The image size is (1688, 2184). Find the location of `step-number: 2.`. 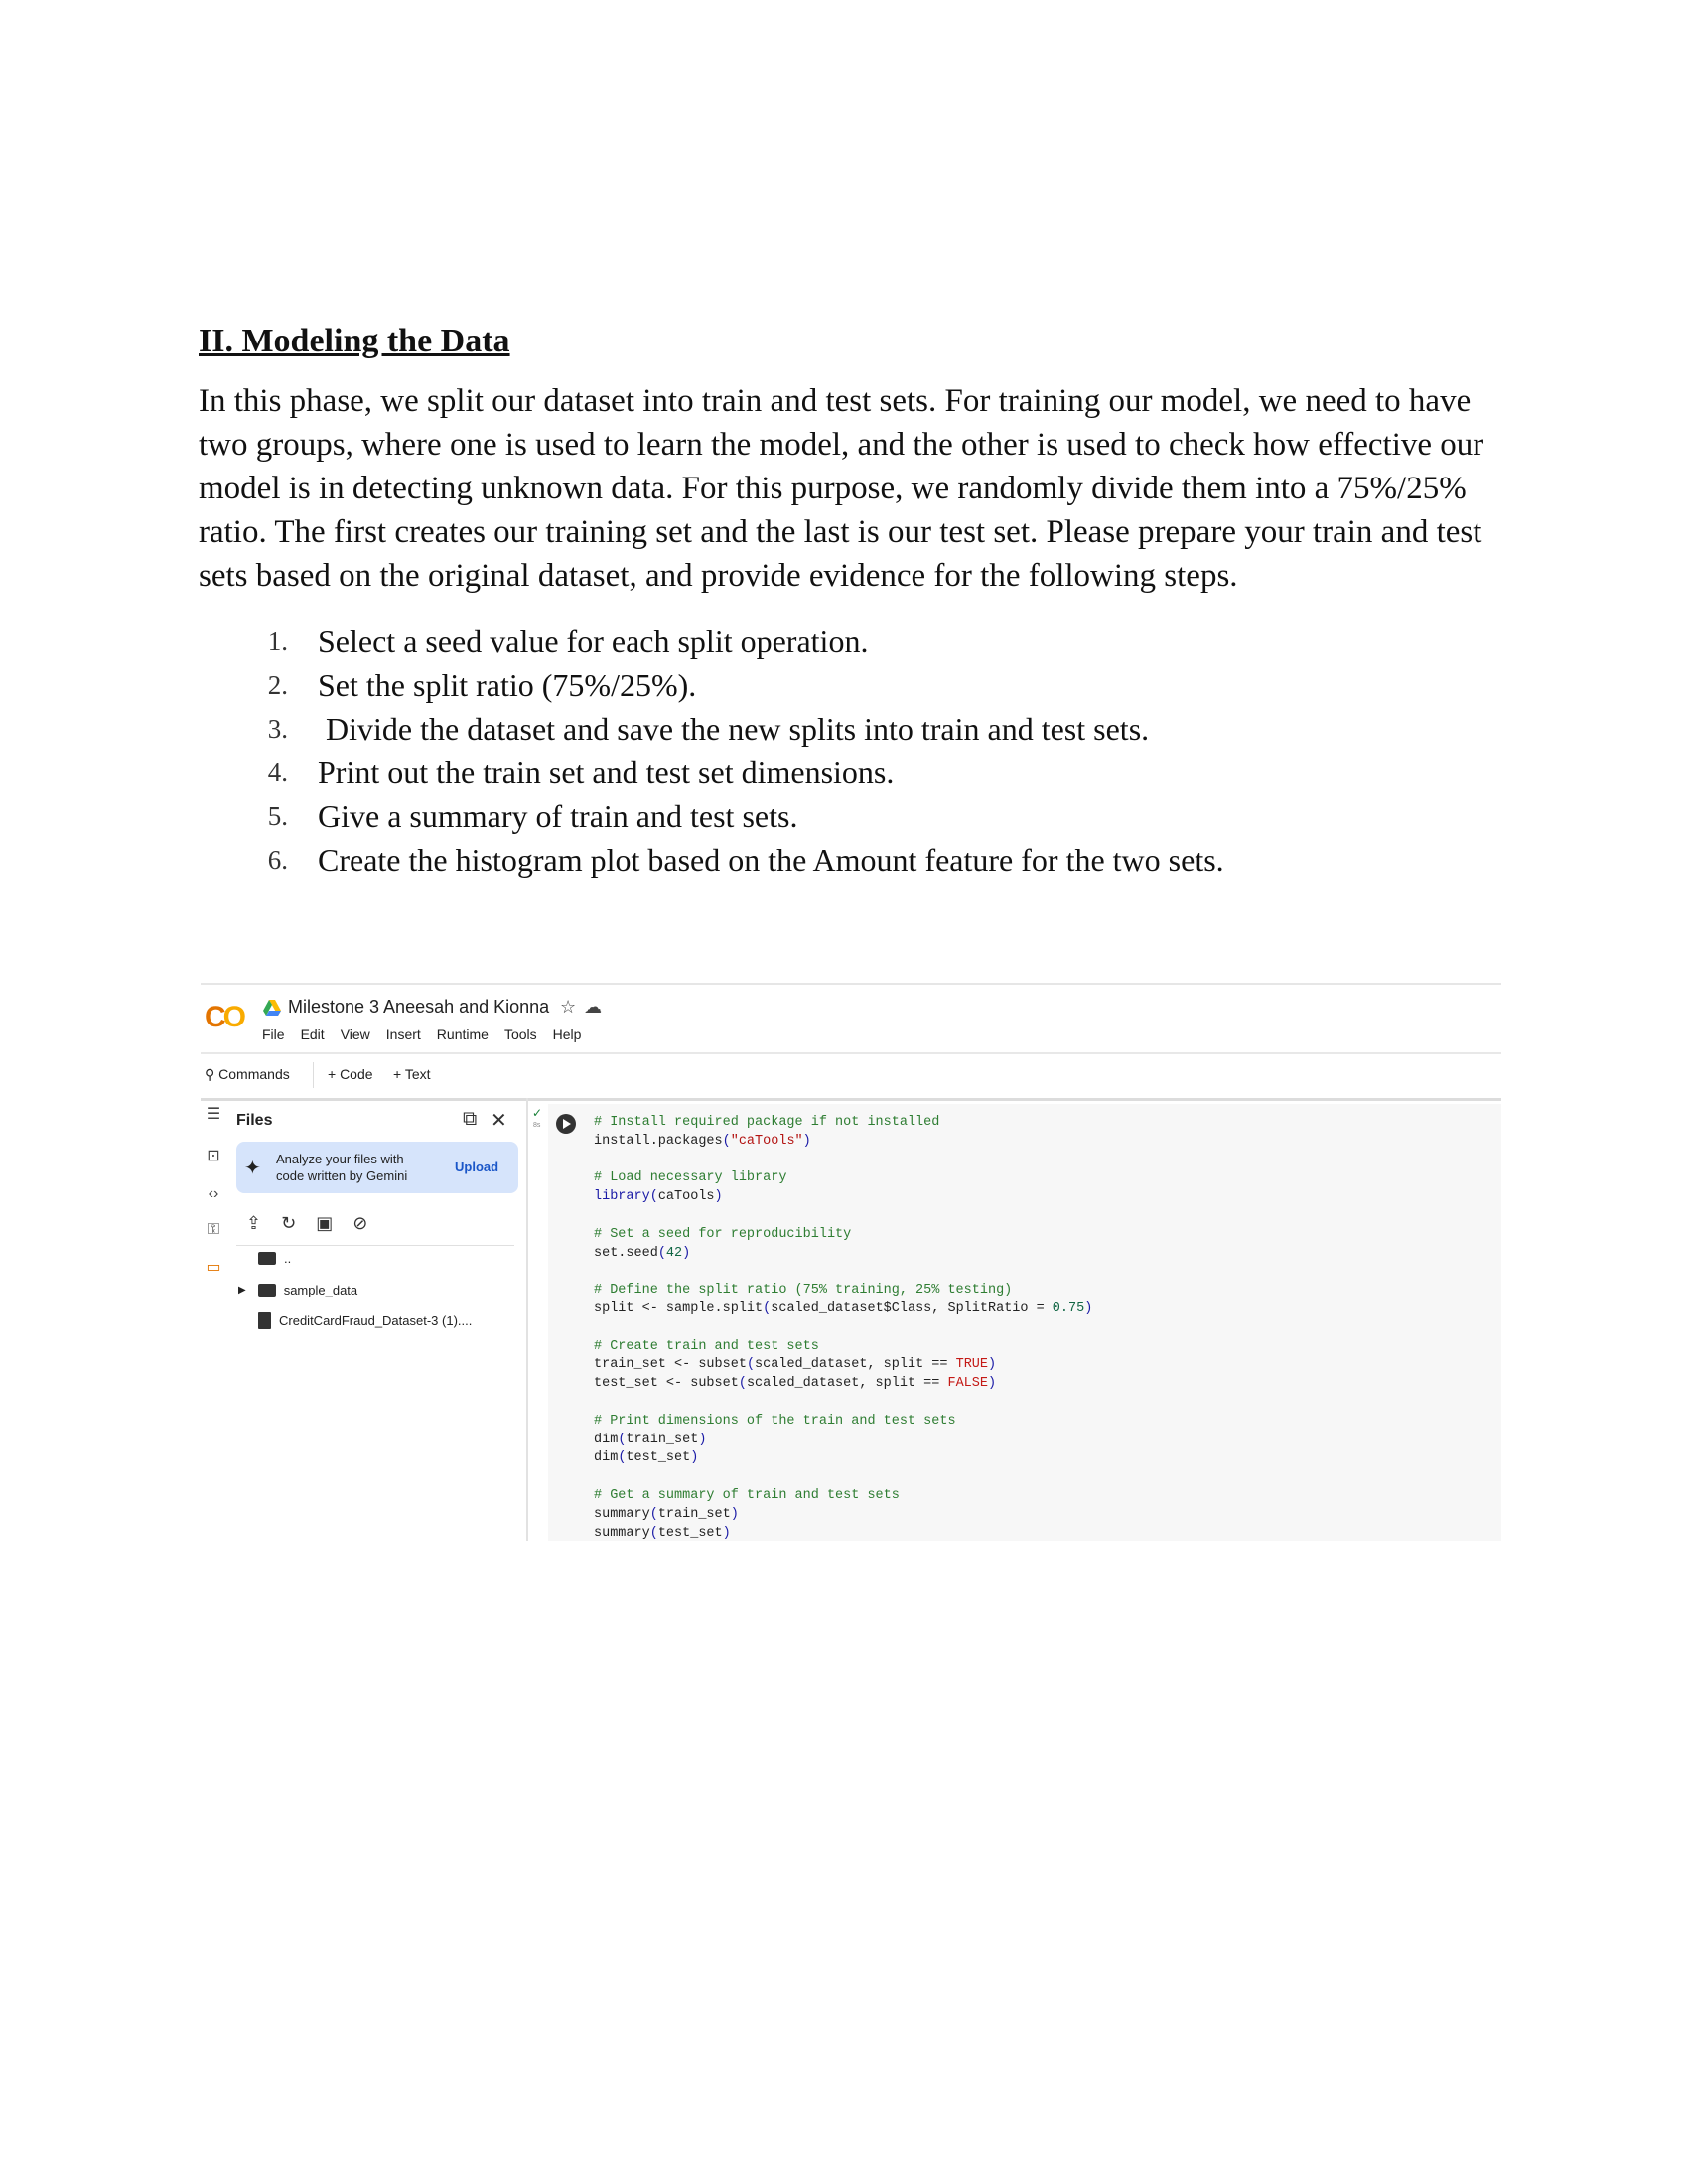

step-number: 2. is located at coordinates (277, 685).